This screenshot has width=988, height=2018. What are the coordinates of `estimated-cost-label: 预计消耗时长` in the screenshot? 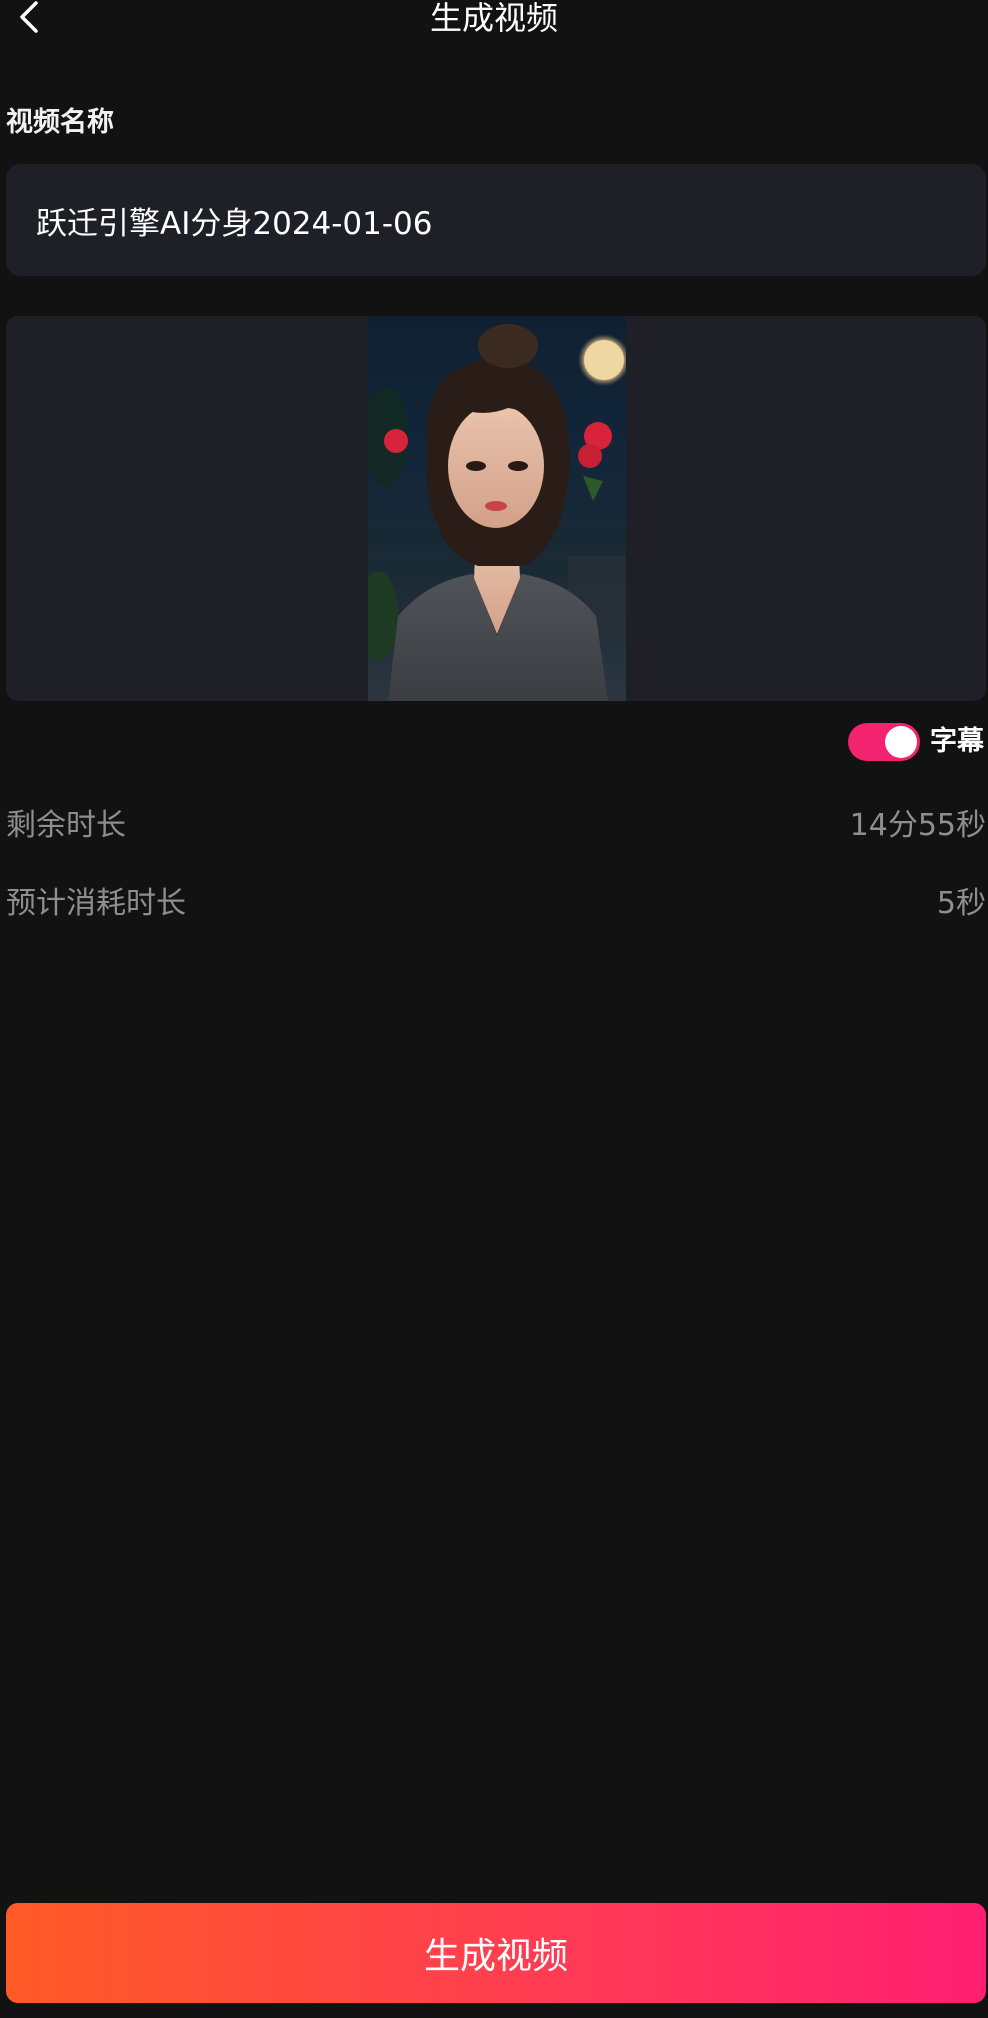 It's located at (96, 903).